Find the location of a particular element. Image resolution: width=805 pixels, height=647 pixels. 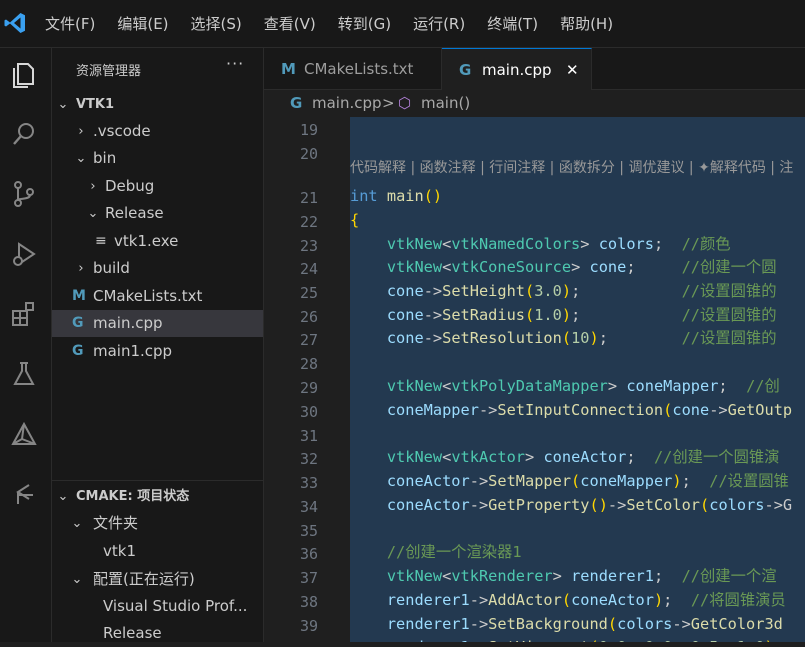

tab-cmakelists: M CMakeLists.txt is located at coordinates (353, 69).